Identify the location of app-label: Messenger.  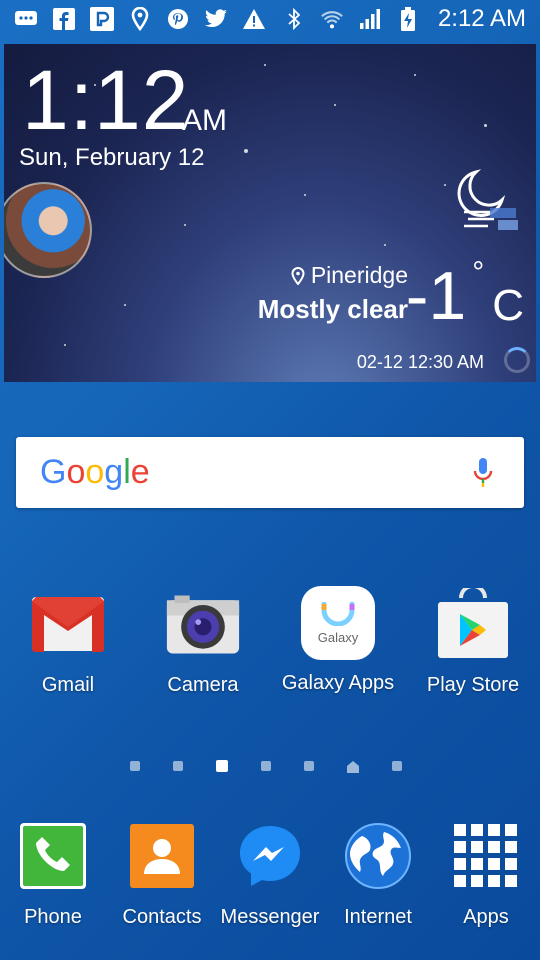
(270, 917).